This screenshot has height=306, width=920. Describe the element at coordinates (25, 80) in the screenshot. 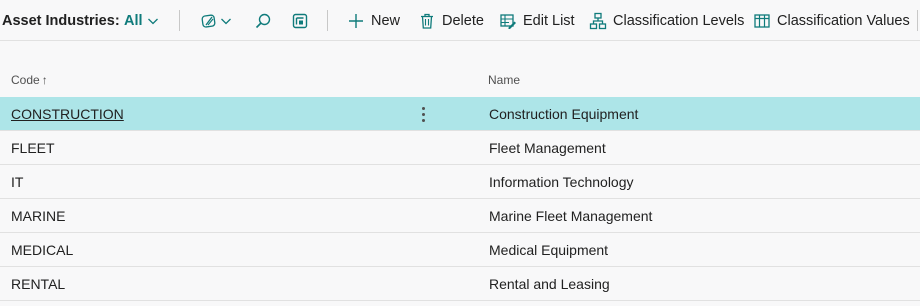

I see `column-header-code-label: Code` at that location.